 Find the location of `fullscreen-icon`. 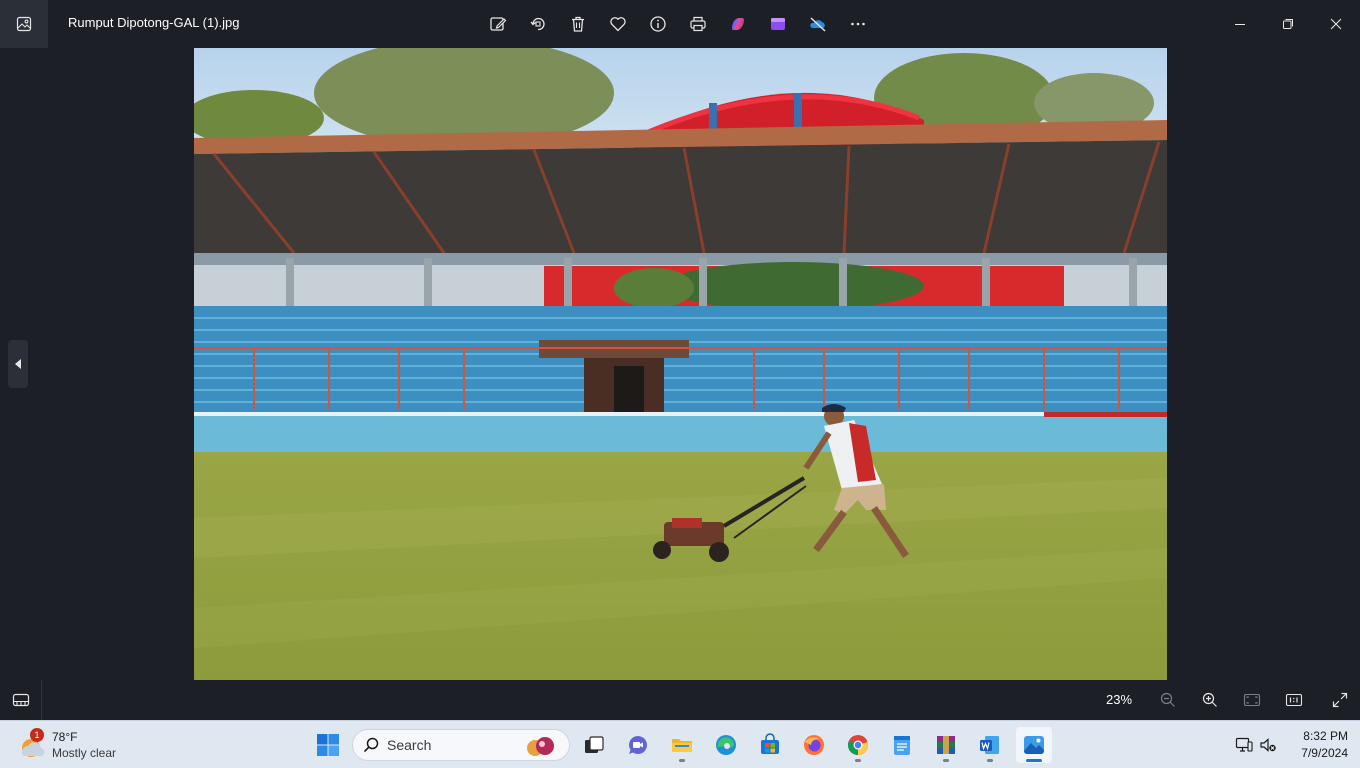

fullscreen-icon is located at coordinates (1340, 700).